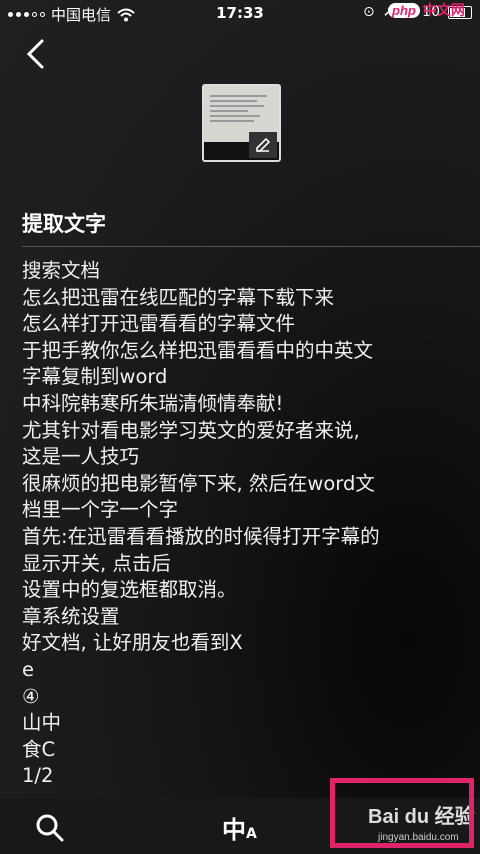 The image size is (480, 854). I want to click on back-button, so click(38, 54).